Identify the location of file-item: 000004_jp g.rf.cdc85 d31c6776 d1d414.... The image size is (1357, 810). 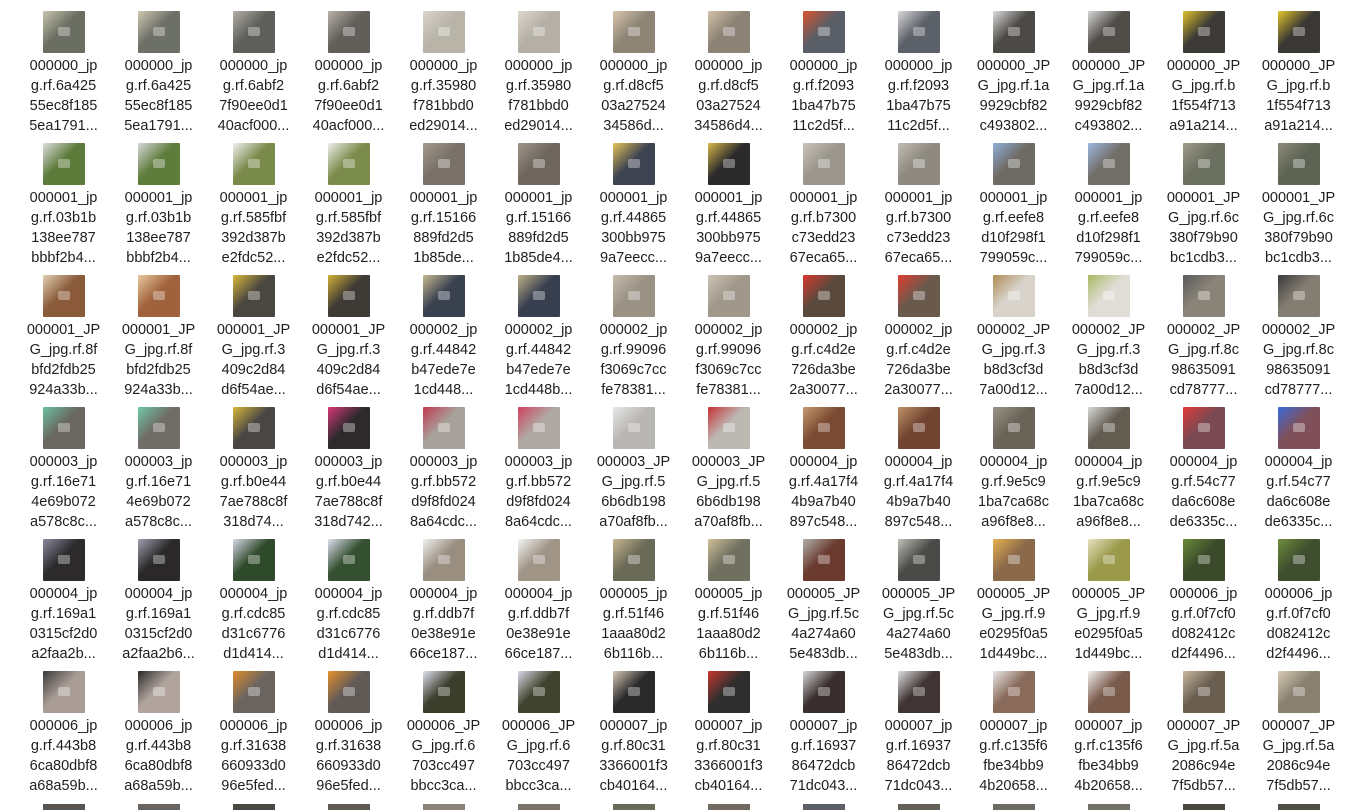
(348, 604).